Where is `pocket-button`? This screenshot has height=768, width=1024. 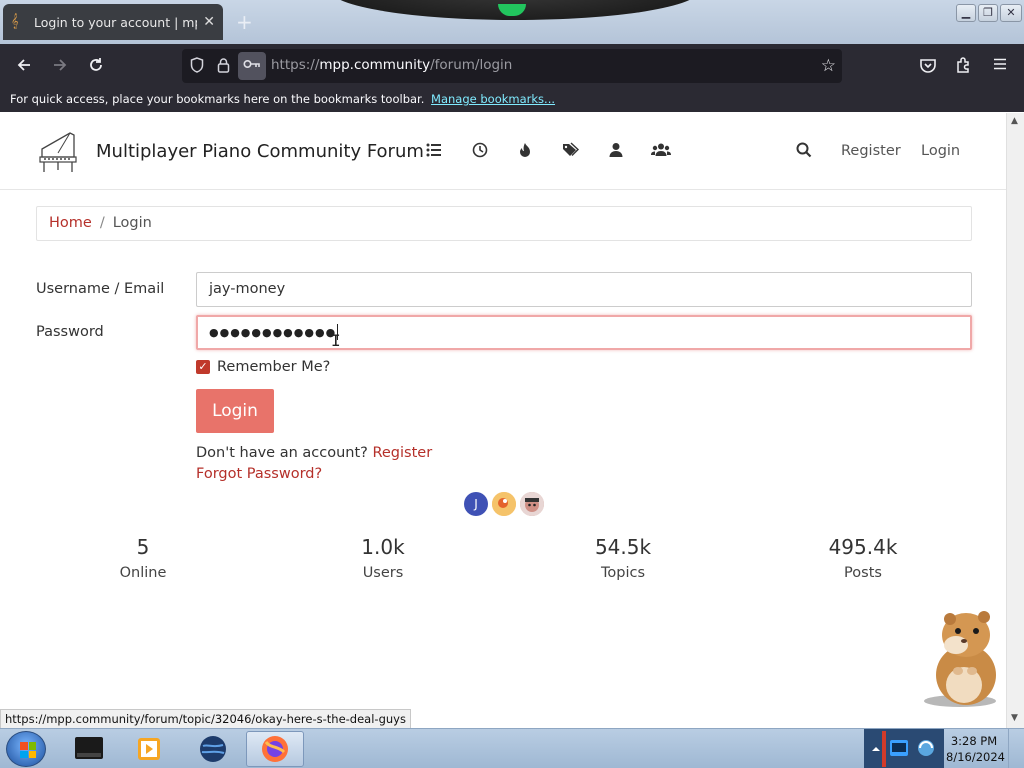 pocket-button is located at coordinates (928, 67).